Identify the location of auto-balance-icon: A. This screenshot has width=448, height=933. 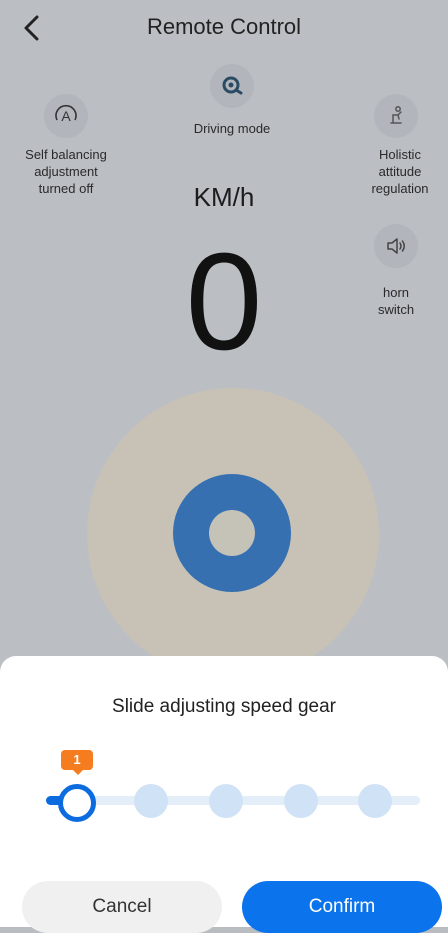
(66, 114).